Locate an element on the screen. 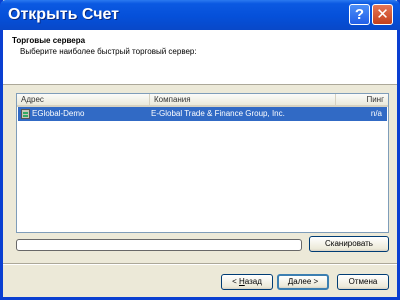 This screenshot has width=400, height=300. server-icon is located at coordinates (25, 114).